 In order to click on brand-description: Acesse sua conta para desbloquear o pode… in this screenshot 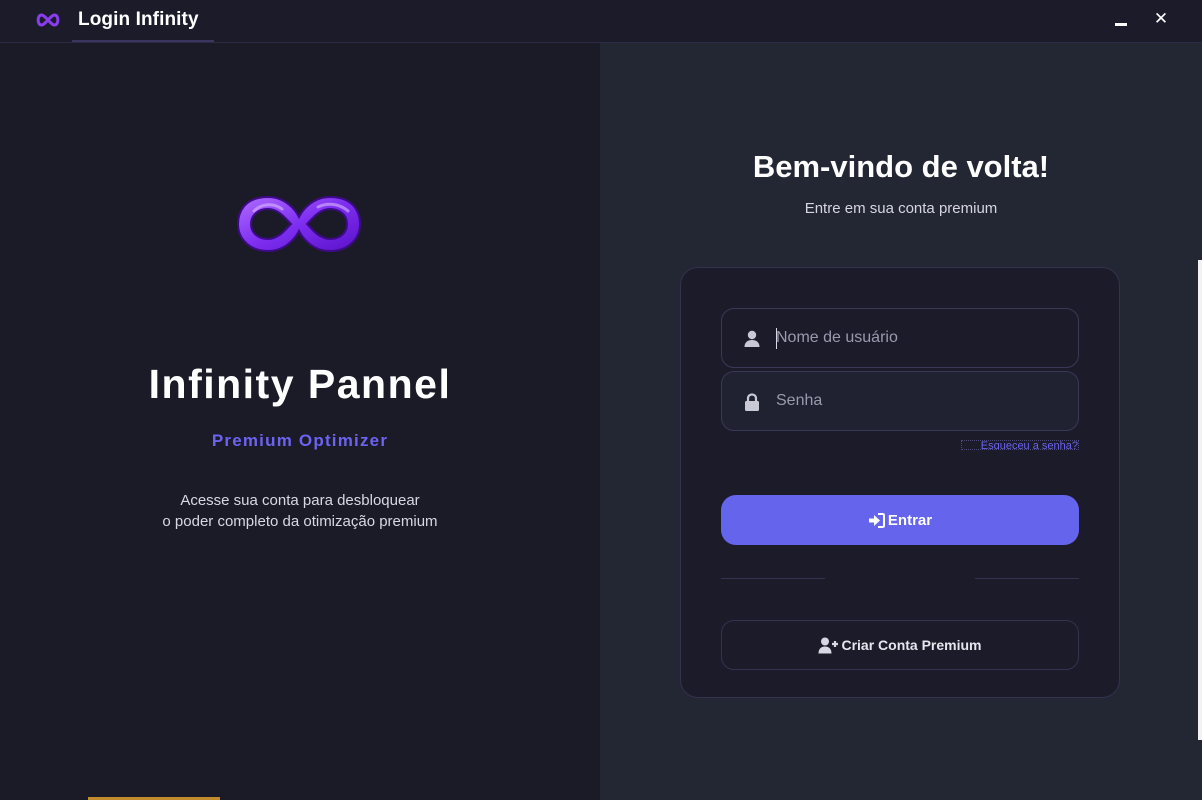, I will do `click(300, 511)`.